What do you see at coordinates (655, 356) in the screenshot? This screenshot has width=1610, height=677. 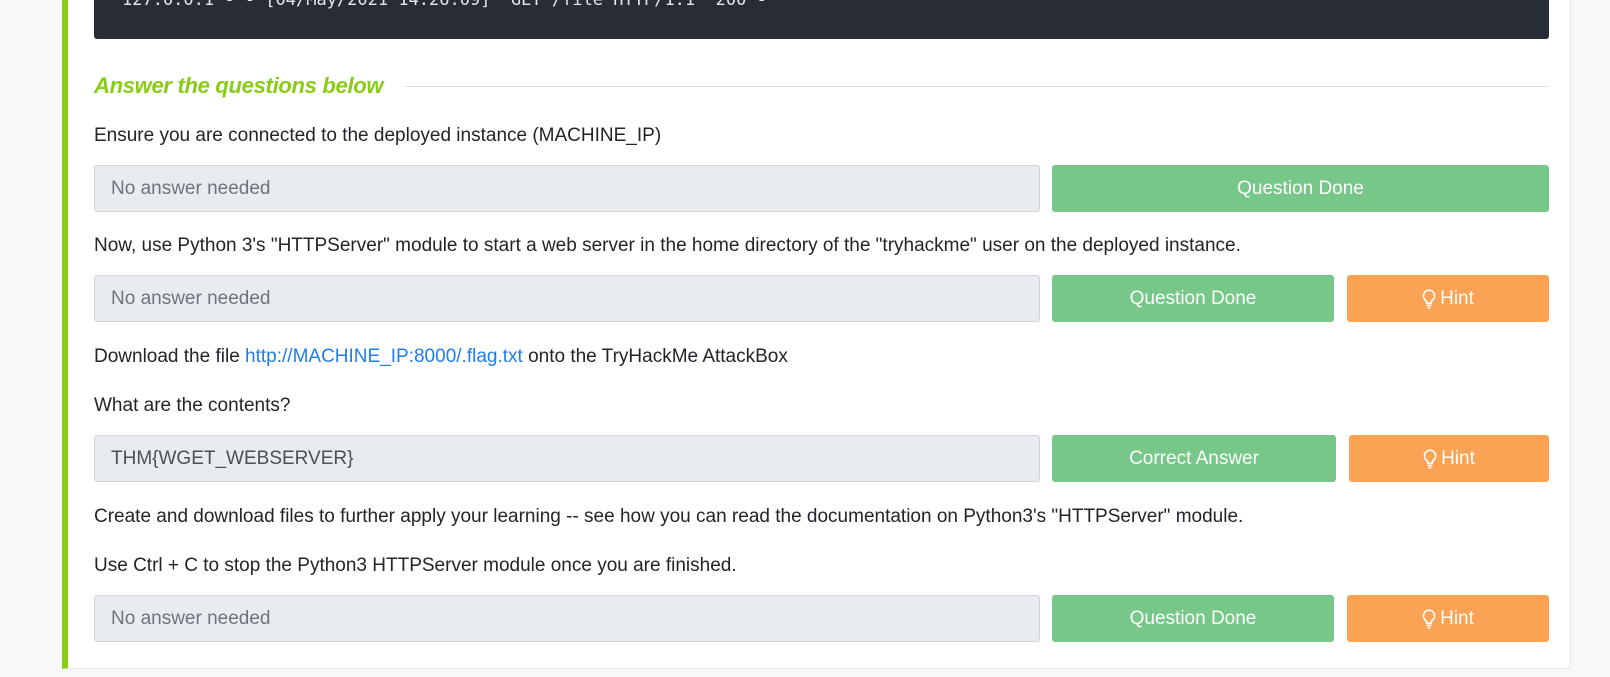 I see `question-3-text-after: onto the TryHackMe AttackBox` at bounding box center [655, 356].